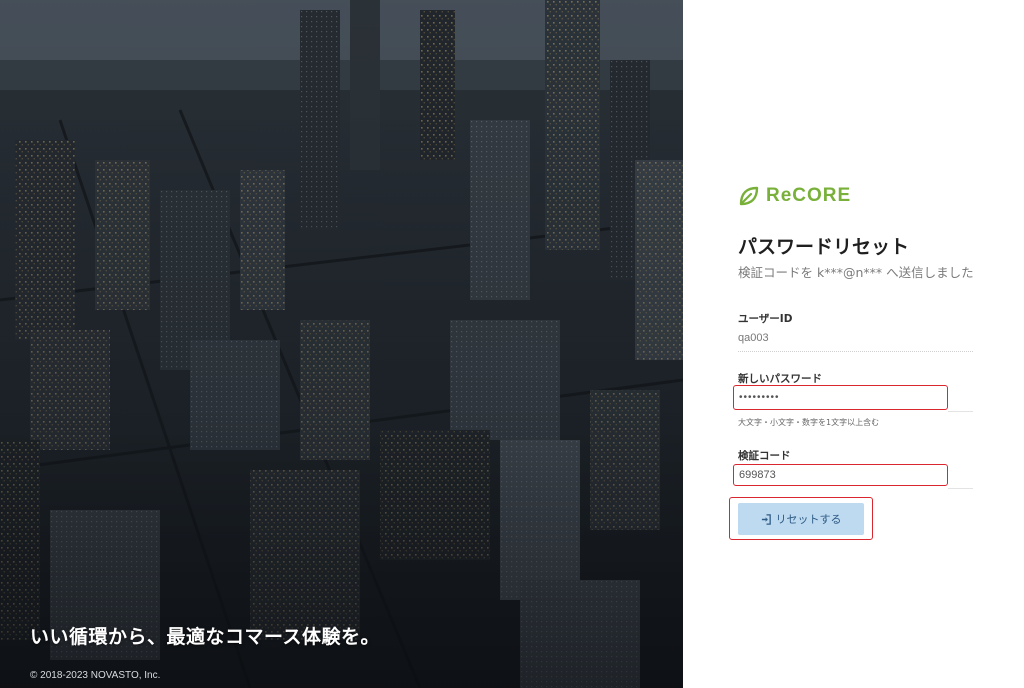  I want to click on reset-button: リセットする, so click(801, 519).